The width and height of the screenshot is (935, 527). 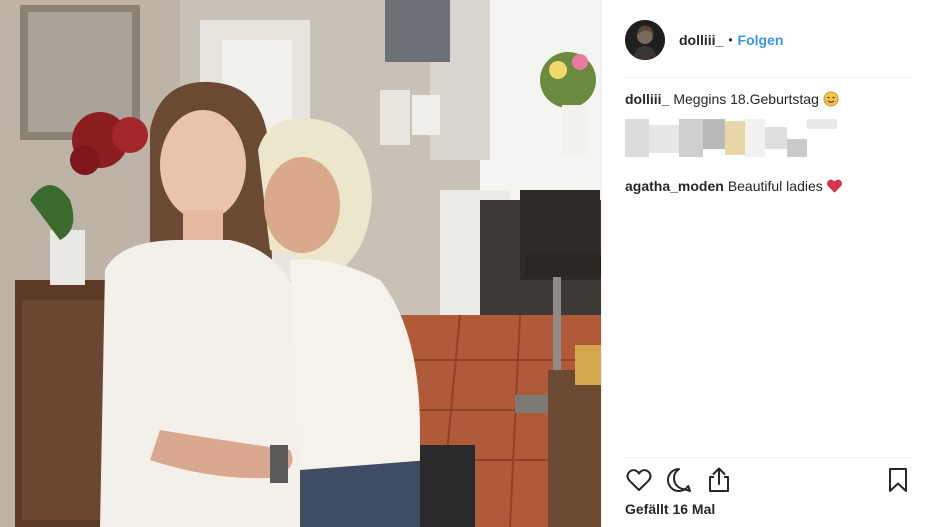 I want to click on avatar-image, so click(x=645, y=40).